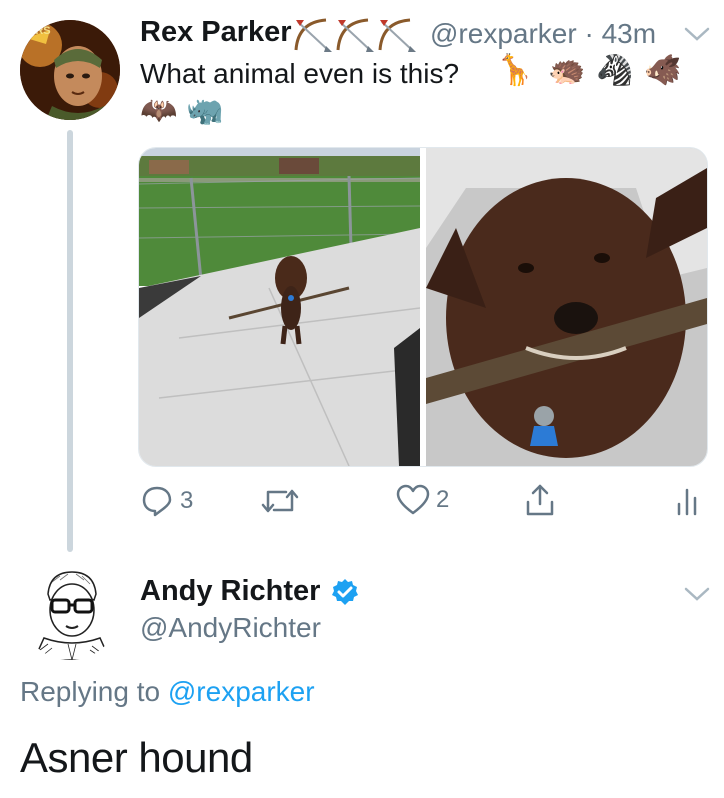  I want to click on retweet-action, so click(283, 501).